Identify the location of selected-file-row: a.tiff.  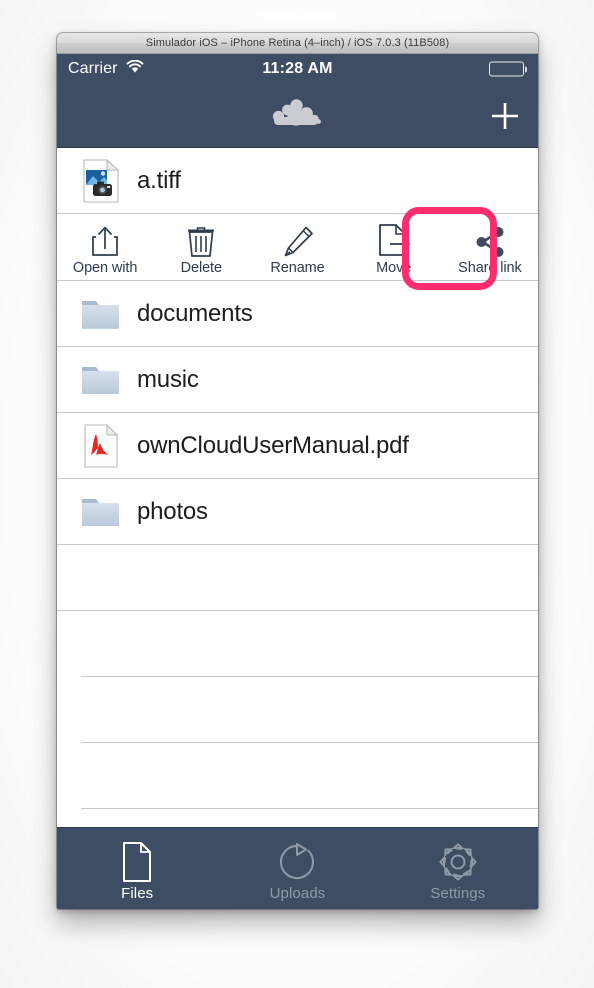
(297, 181).